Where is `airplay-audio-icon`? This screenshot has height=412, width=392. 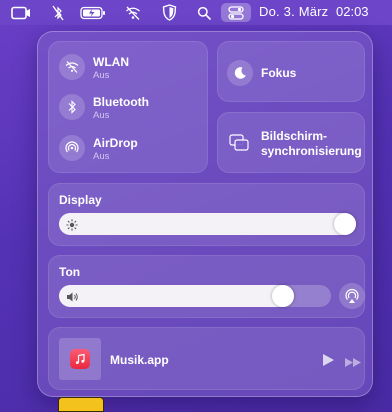
airplay-audio-icon is located at coordinates (352, 295).